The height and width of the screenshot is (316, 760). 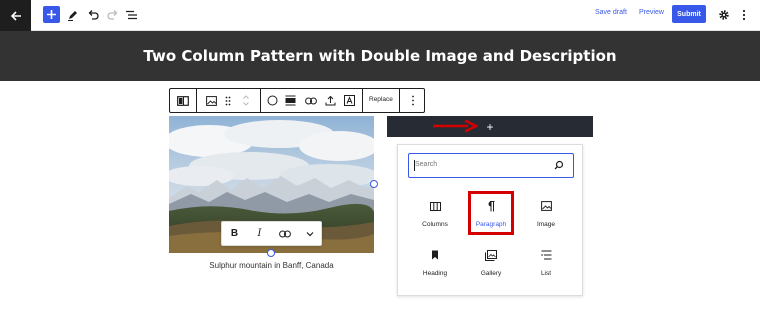 I want to click on list-view-button, so click(x=131, y=15).